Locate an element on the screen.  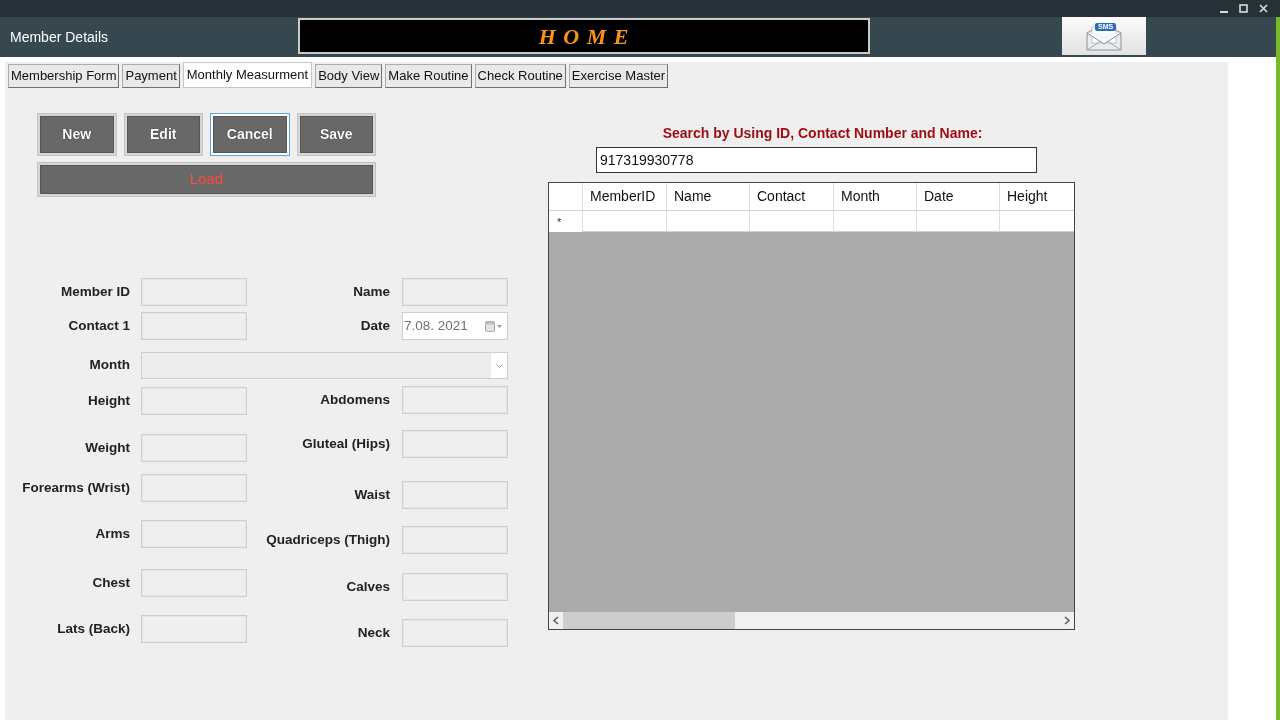
field-label: Lats (Back) is located at coordinates (93, 628).